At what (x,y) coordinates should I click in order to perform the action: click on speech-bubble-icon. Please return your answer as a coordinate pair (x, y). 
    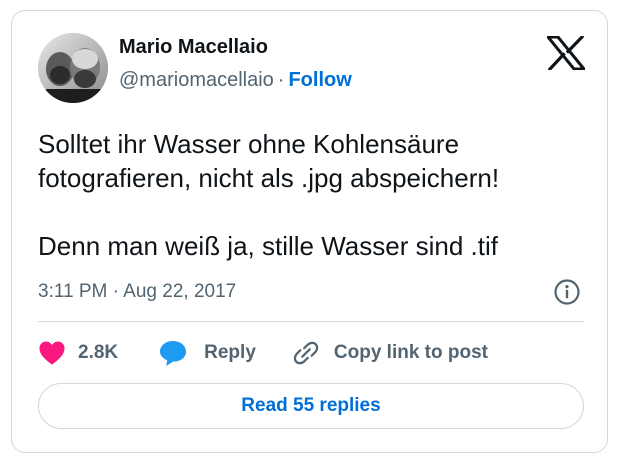
    Looking at the image, I should click on (173, 353).